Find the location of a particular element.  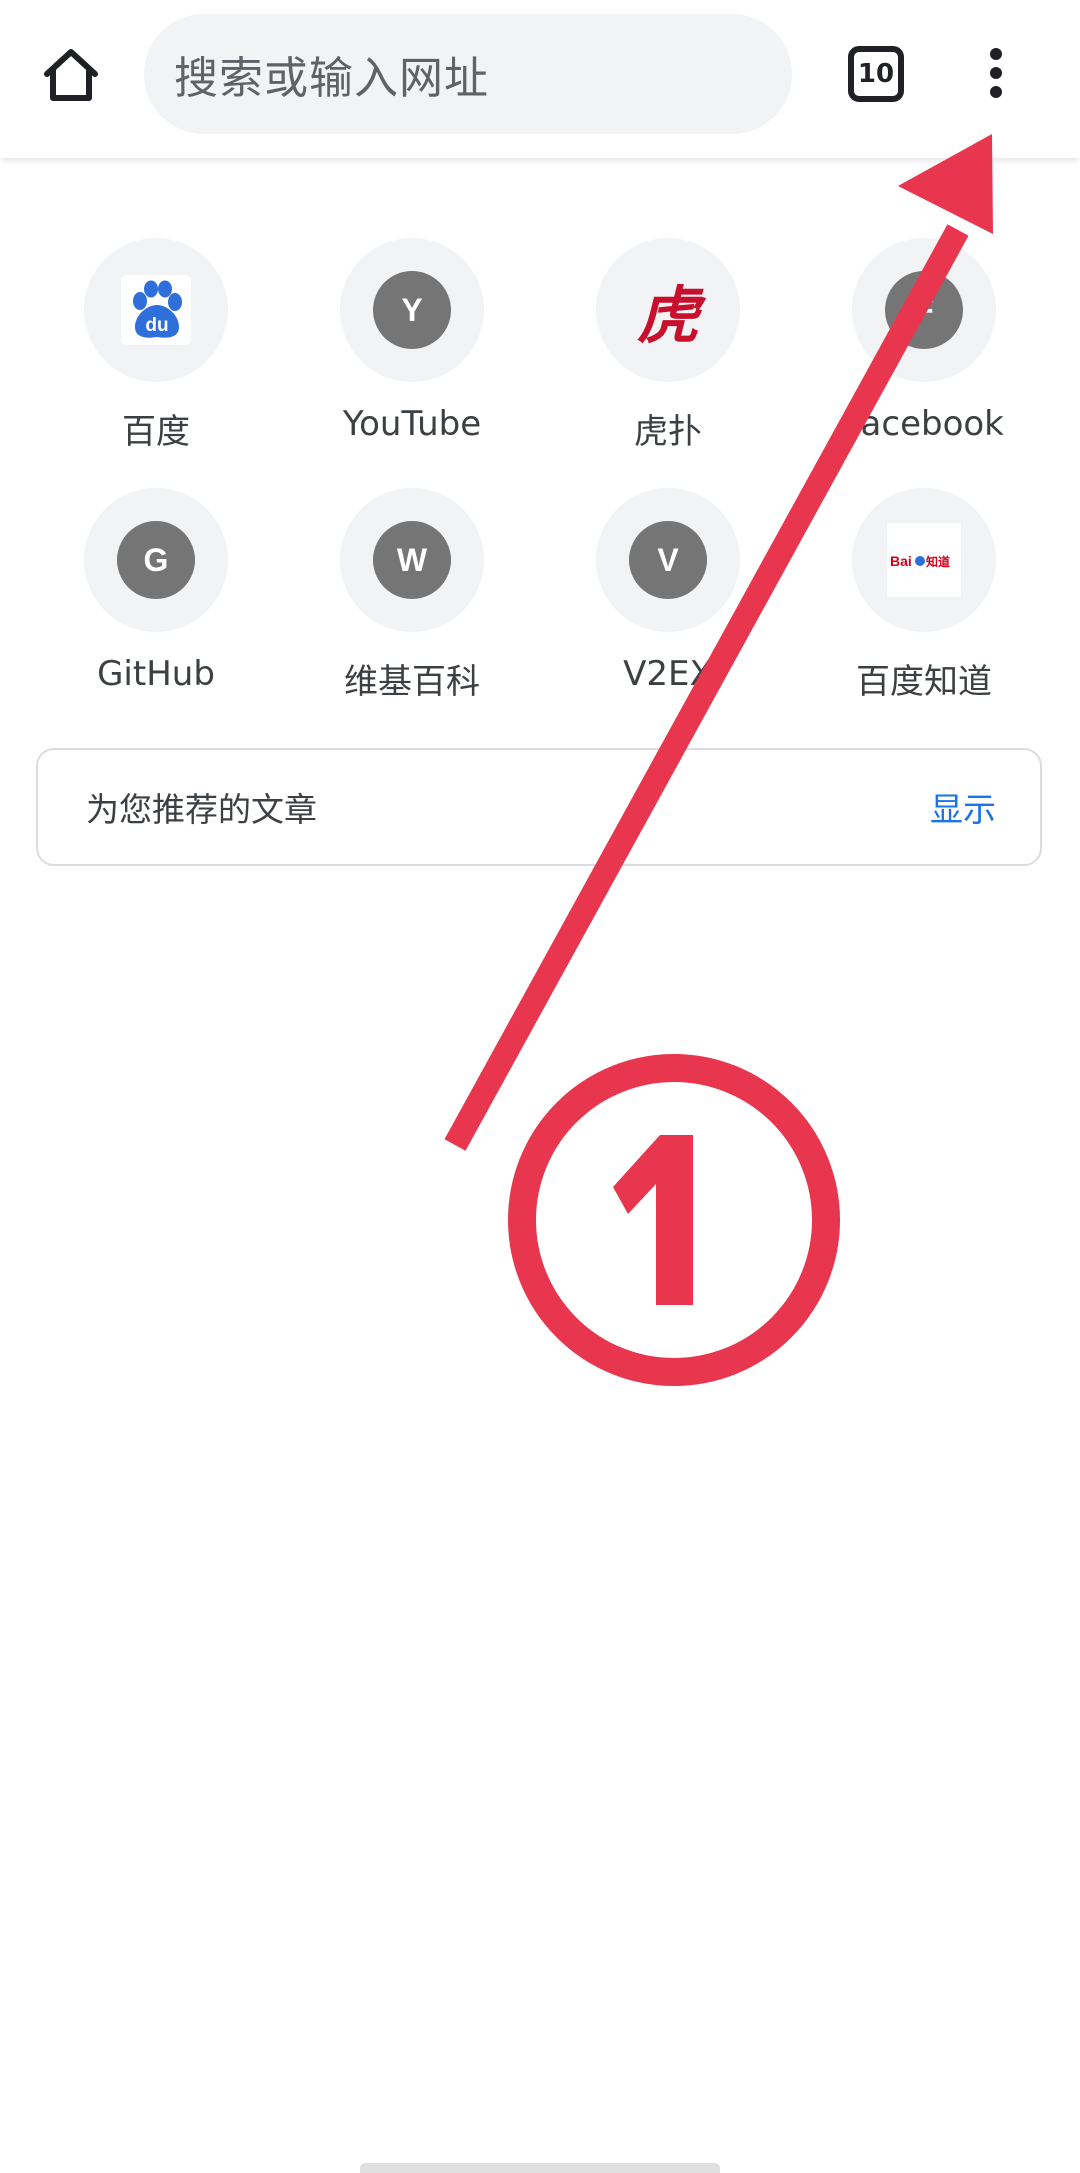

tile-github: G GitHub is located at coordinates (156, 603).